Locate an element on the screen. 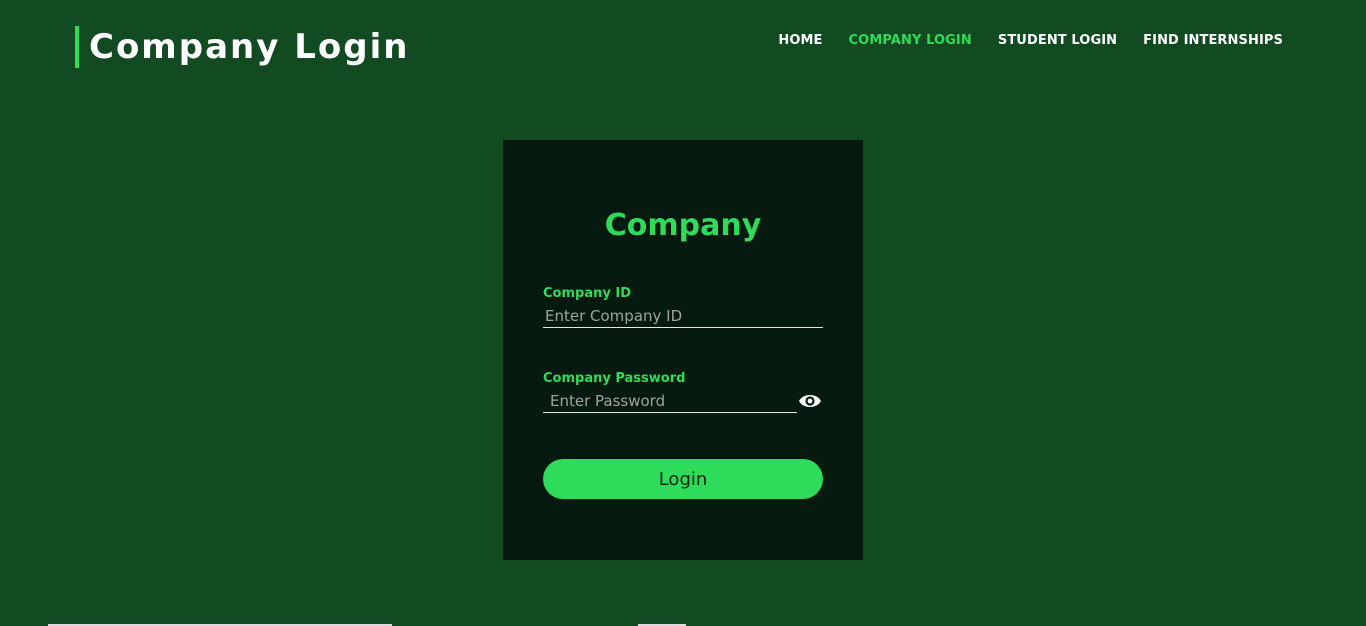 This screenshot has width=1366, height=626. company-id-label: Company ID is located at coordinates (587, 293).